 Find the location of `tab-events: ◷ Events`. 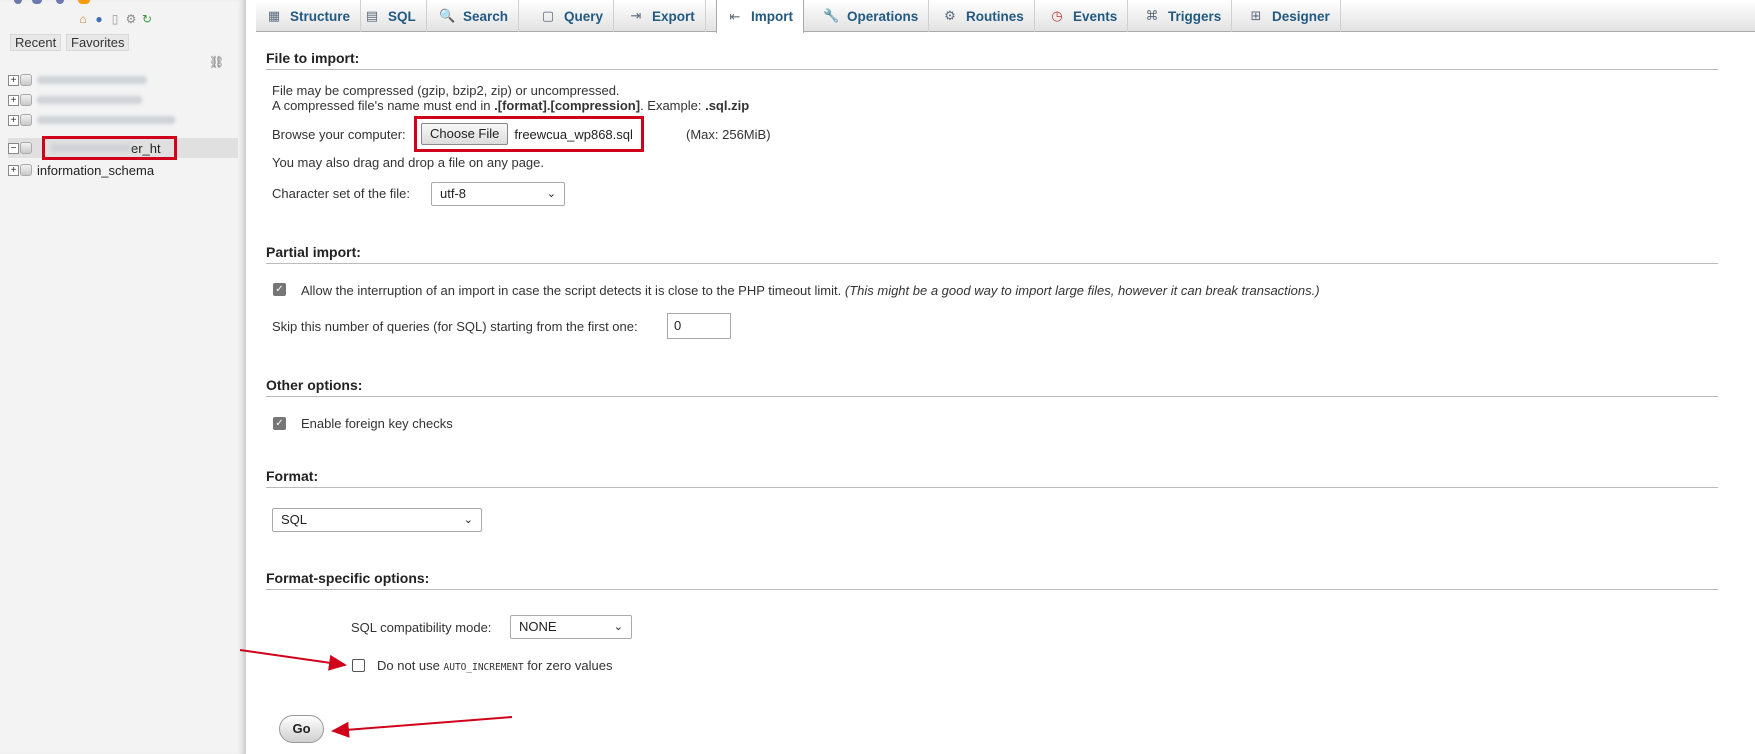

tab-events: ◷ Events is located at coordinates (1084, 16).